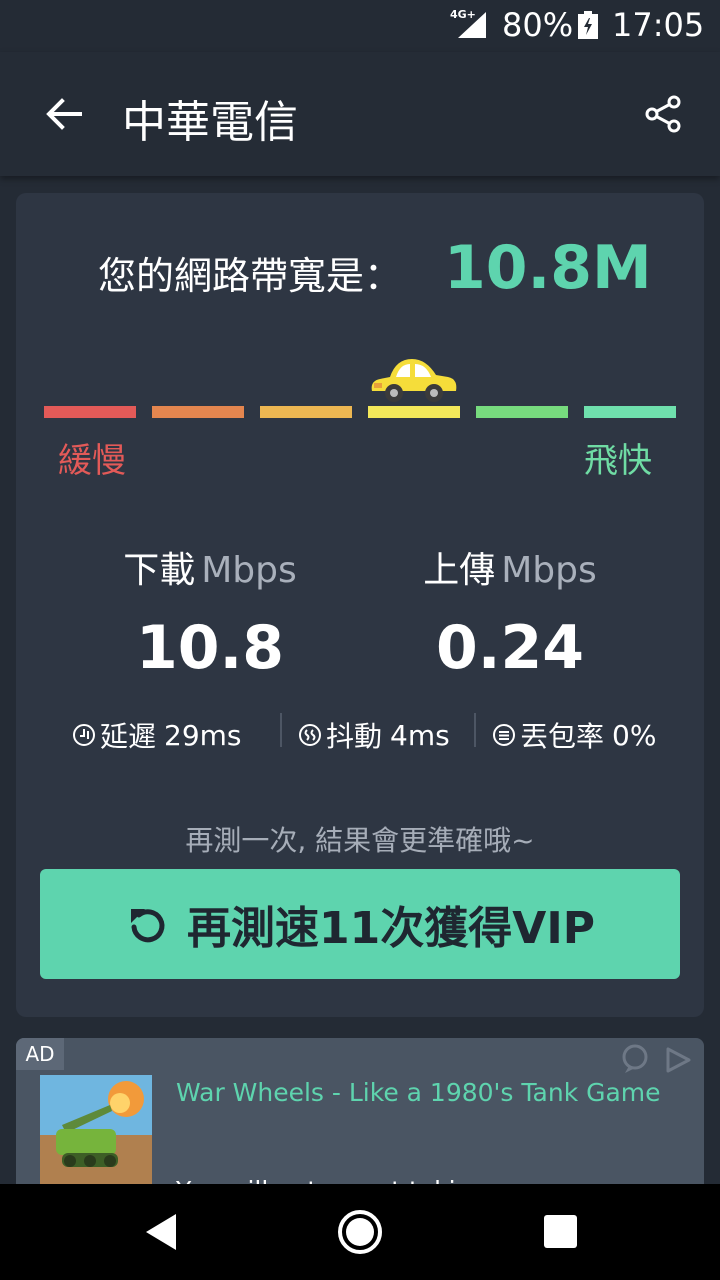 This screenshot has height=1280, width=720. Describe the element at coordinates (420, 735) in the screenshot. I see `jitter-value: 4ms` at that location.